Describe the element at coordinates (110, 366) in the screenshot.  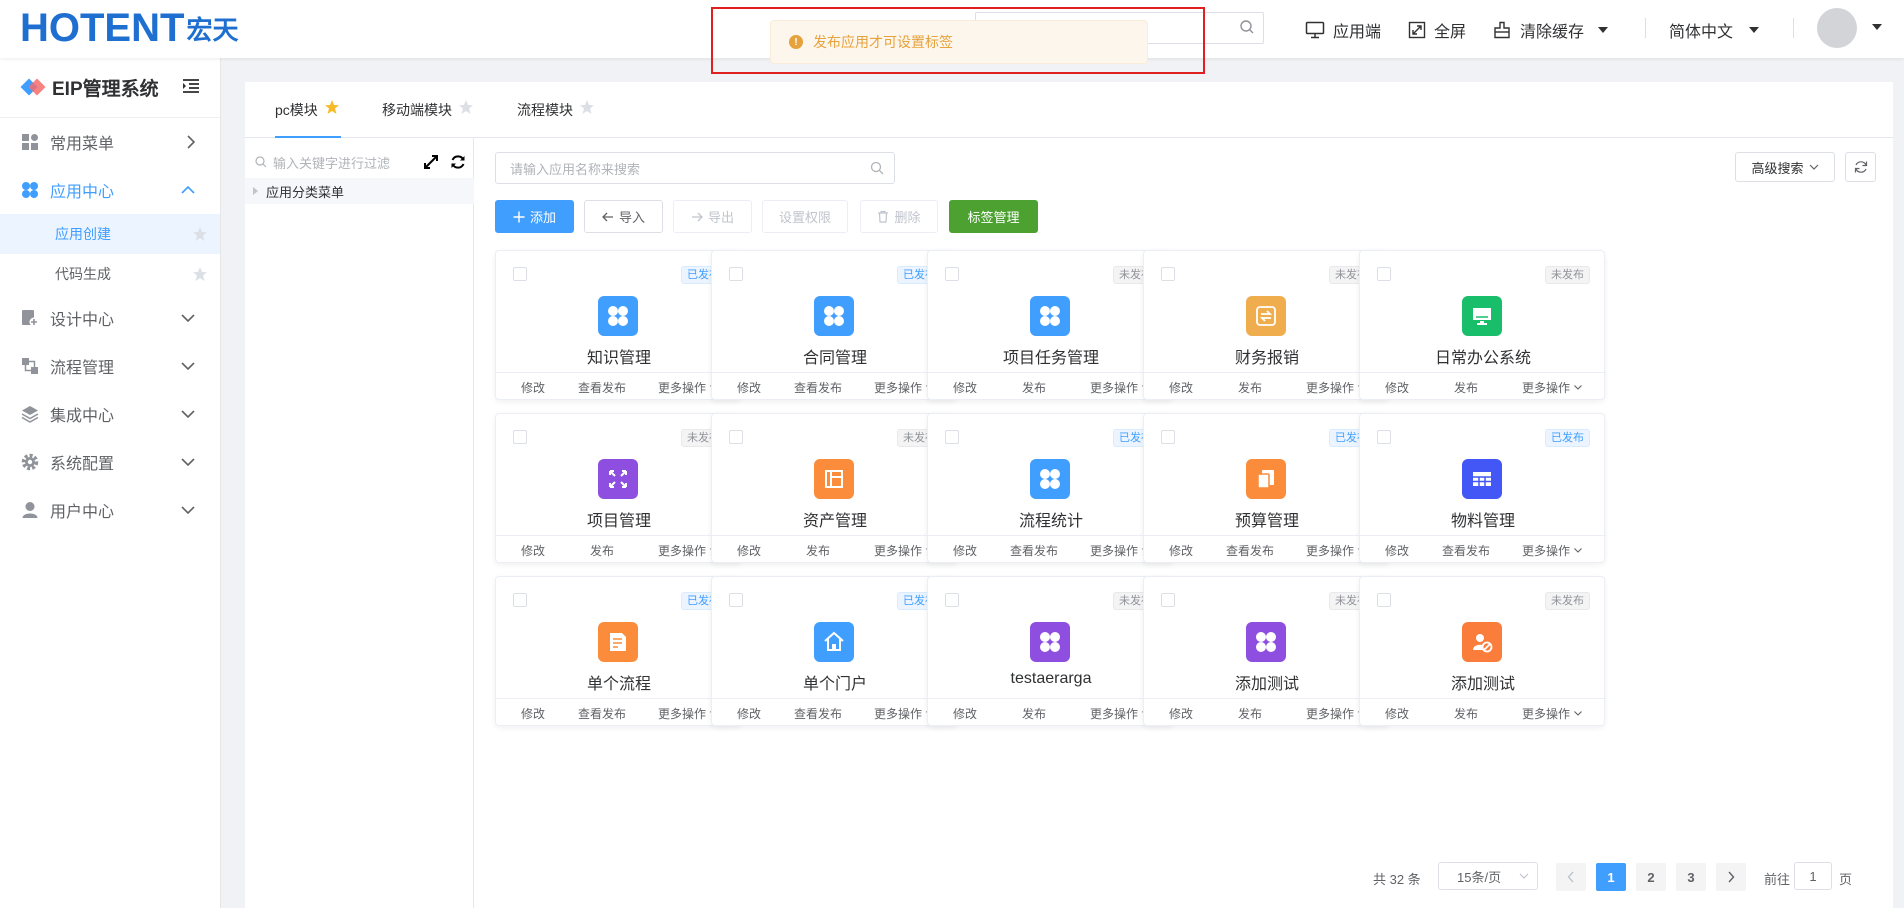
I see `sidebar-item-flow-manage: 流程管理` at that location.